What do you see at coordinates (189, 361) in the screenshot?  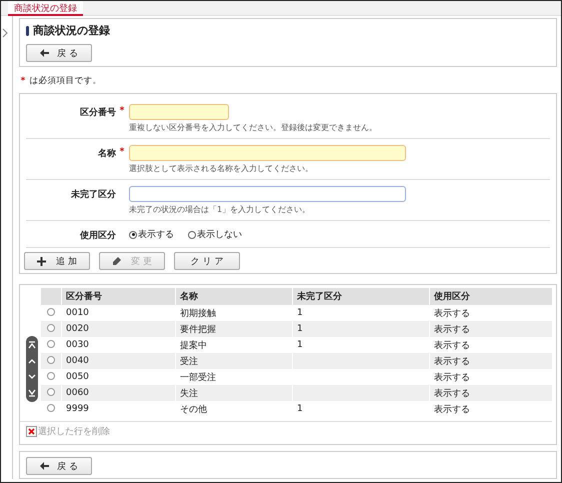 I see `table-cell: 受注` at bounding box center [189, 361].